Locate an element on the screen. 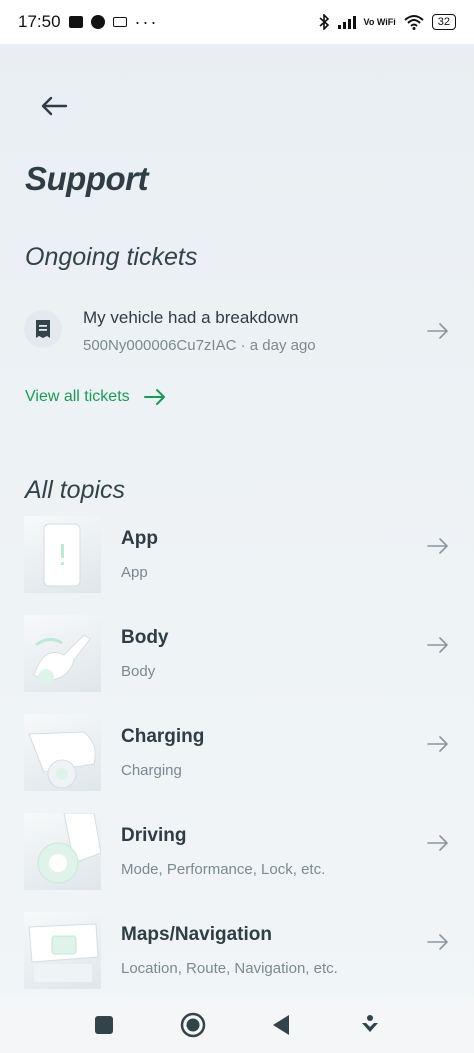  topic-title: Driving is located at coordinates (154, 835).